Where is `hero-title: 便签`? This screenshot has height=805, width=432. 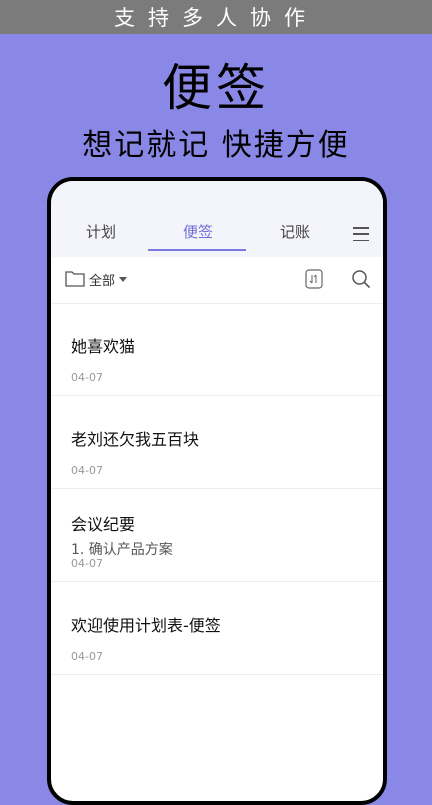
hero-title: 便签 is located at coordinates (216, 88).